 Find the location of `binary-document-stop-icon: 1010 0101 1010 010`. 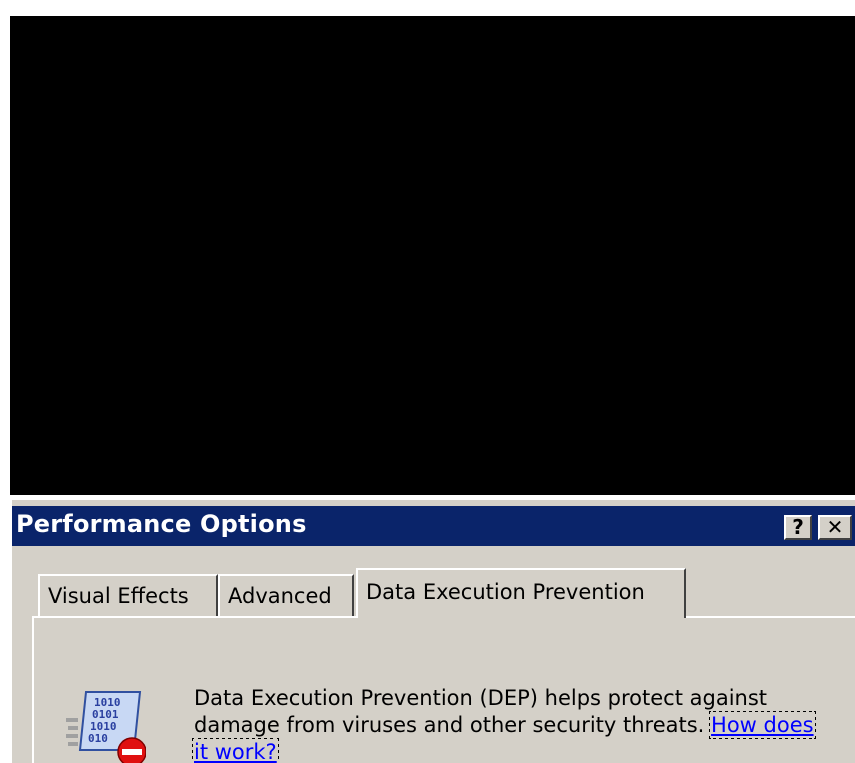

binary-document-stop-icon: 1010 0101 1010 010 is located at coordinates (105, 725).